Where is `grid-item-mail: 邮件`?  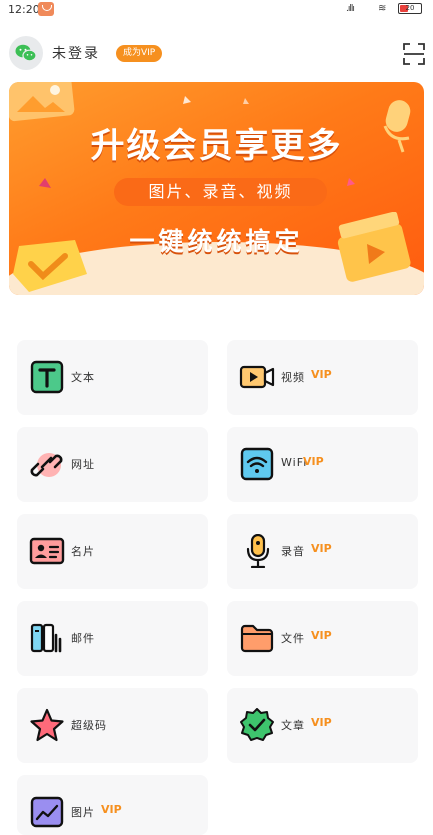 grid-item-mail: 邮件 is located at coordinates (112, 638).